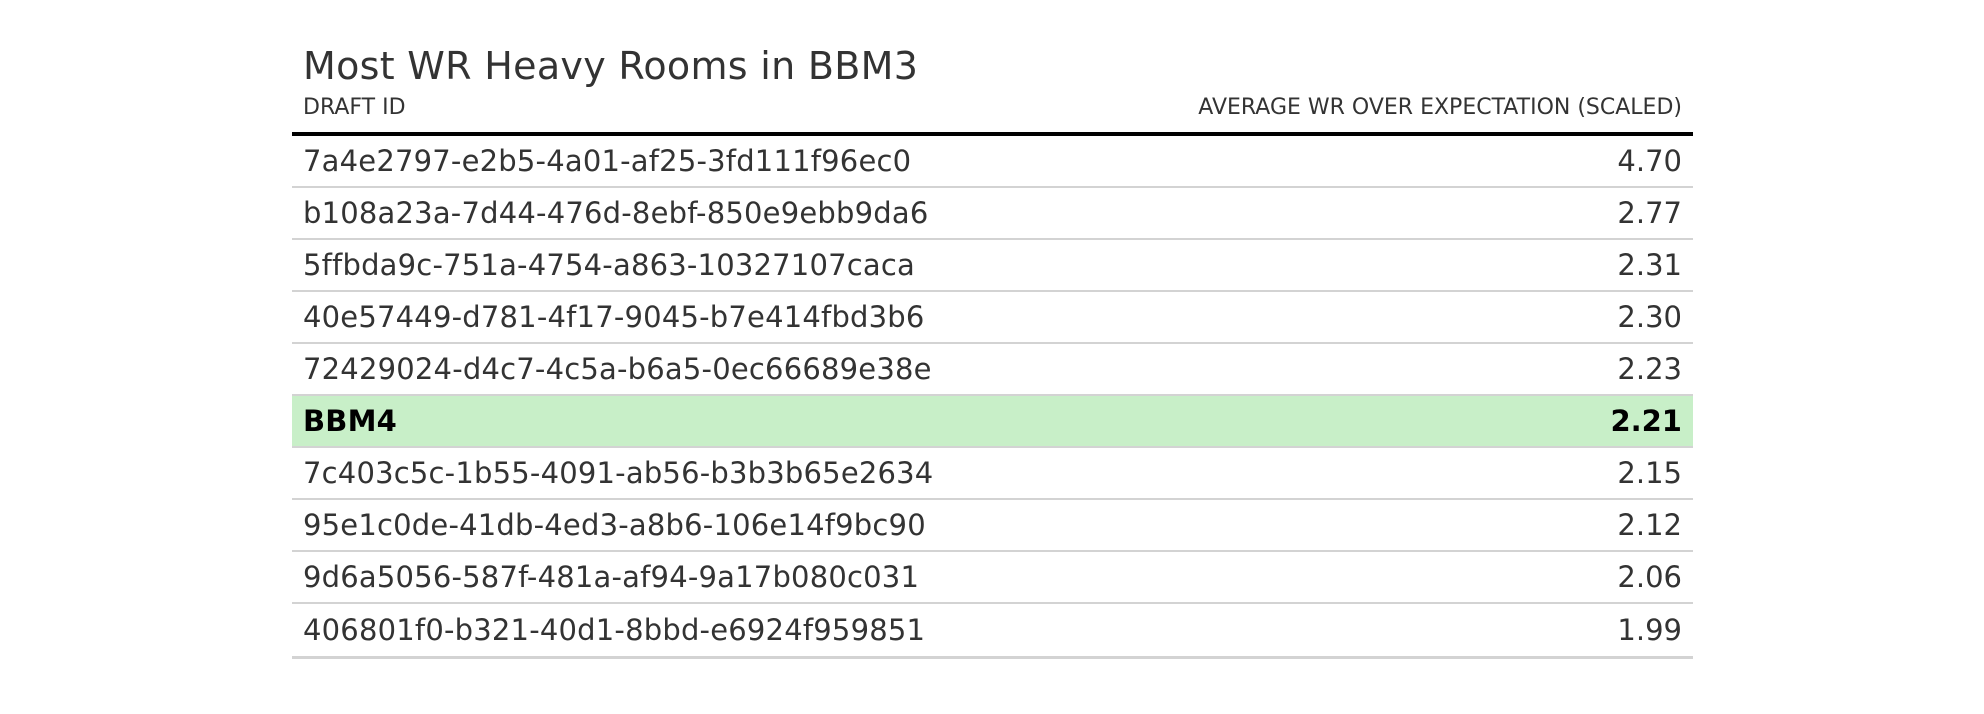  What do you see at coordinates (614, 525) in the screenshot?
I see `draft-id-cell: 95e1c0de-41db-4ed3-a8b6-106e14f9bc90` at bounding box center [614, 525].